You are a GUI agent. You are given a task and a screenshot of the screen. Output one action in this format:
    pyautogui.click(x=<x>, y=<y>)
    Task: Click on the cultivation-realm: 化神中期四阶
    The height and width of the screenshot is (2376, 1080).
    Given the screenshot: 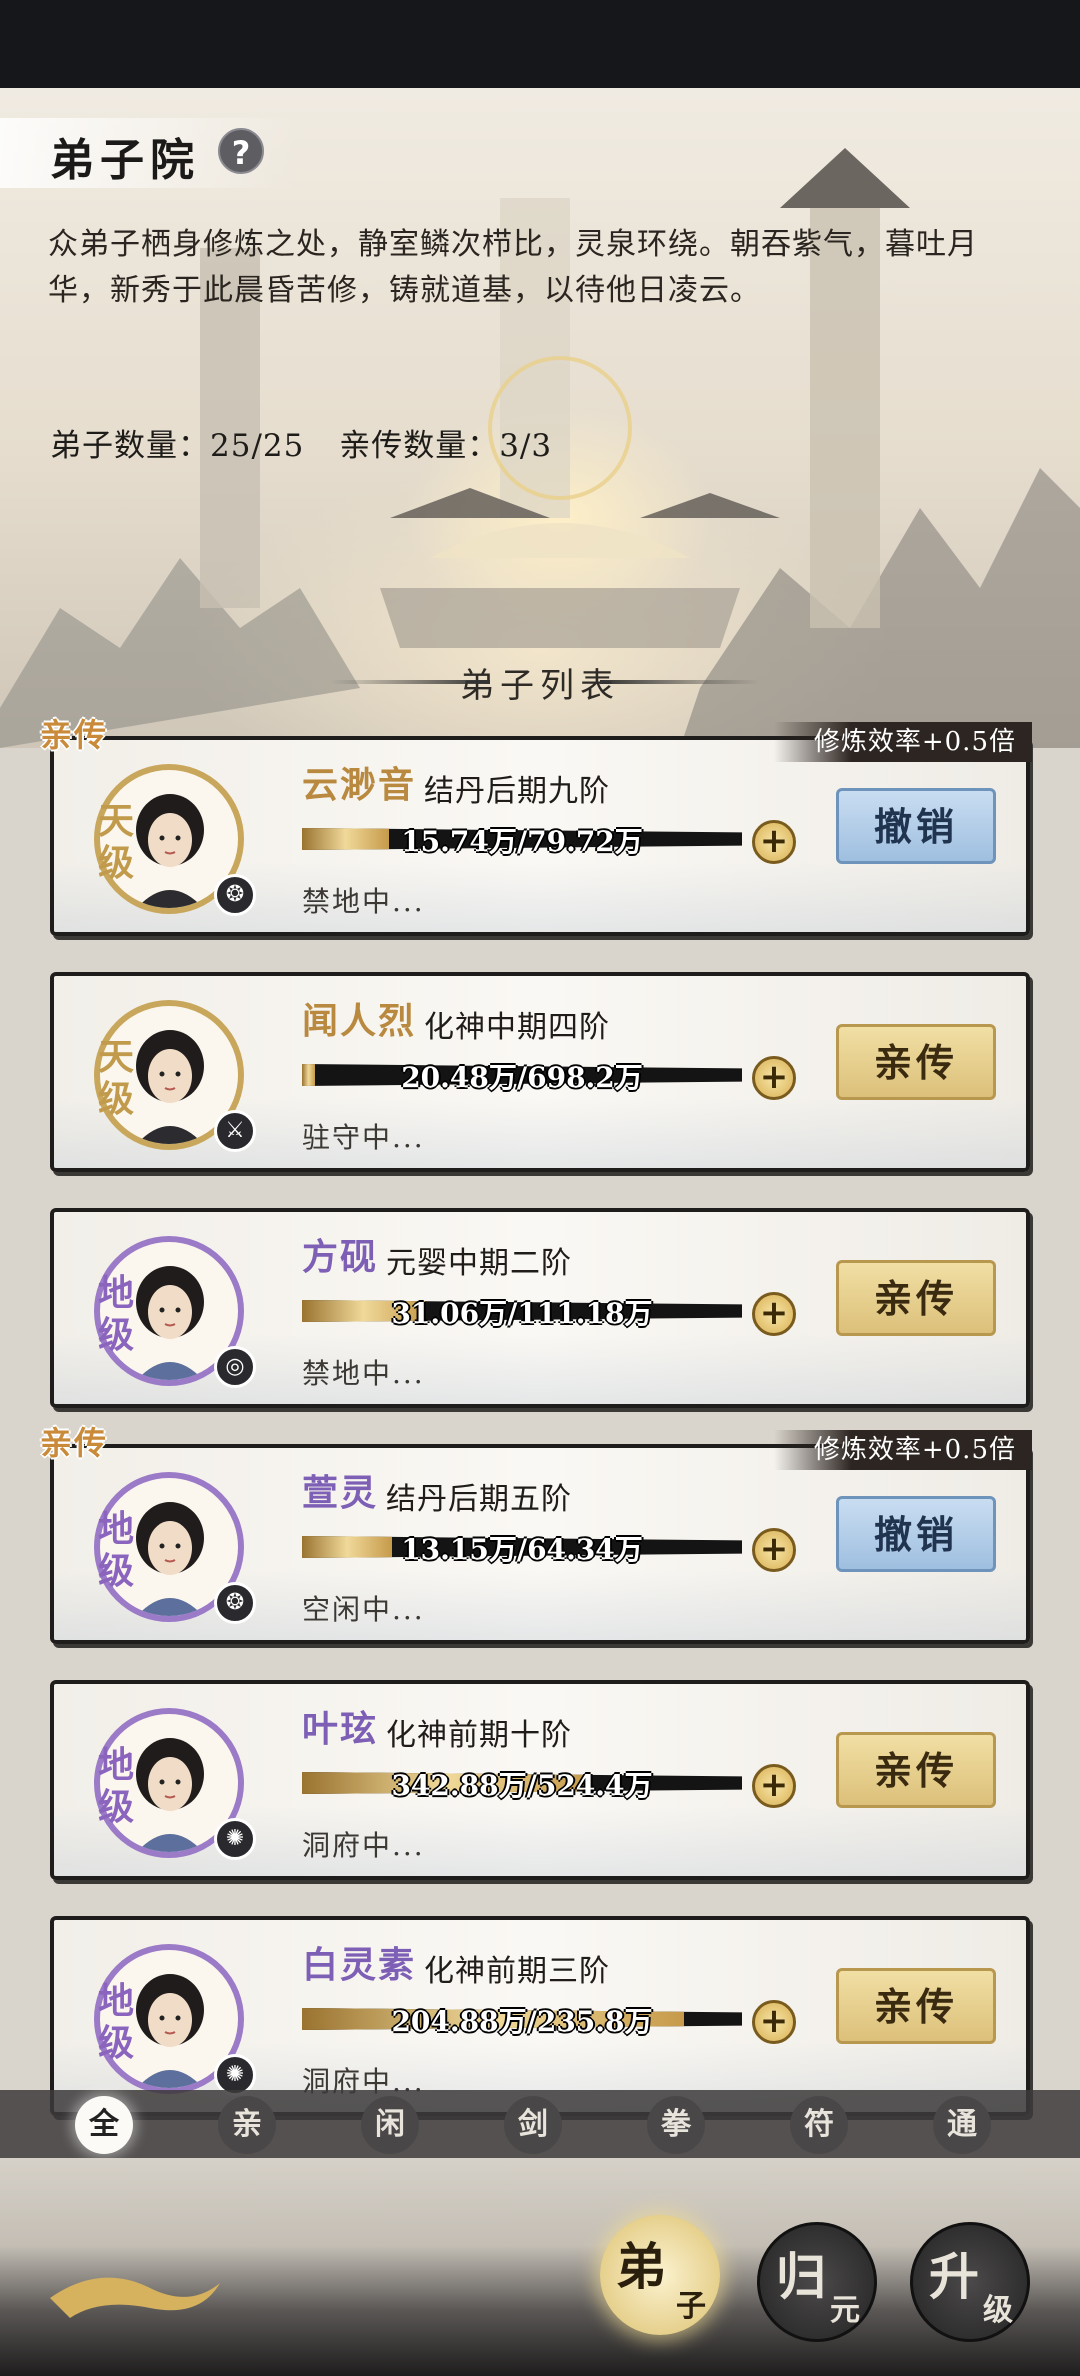 What is the action you would take?
    pyautogui.click(x=517, y=1027)
    